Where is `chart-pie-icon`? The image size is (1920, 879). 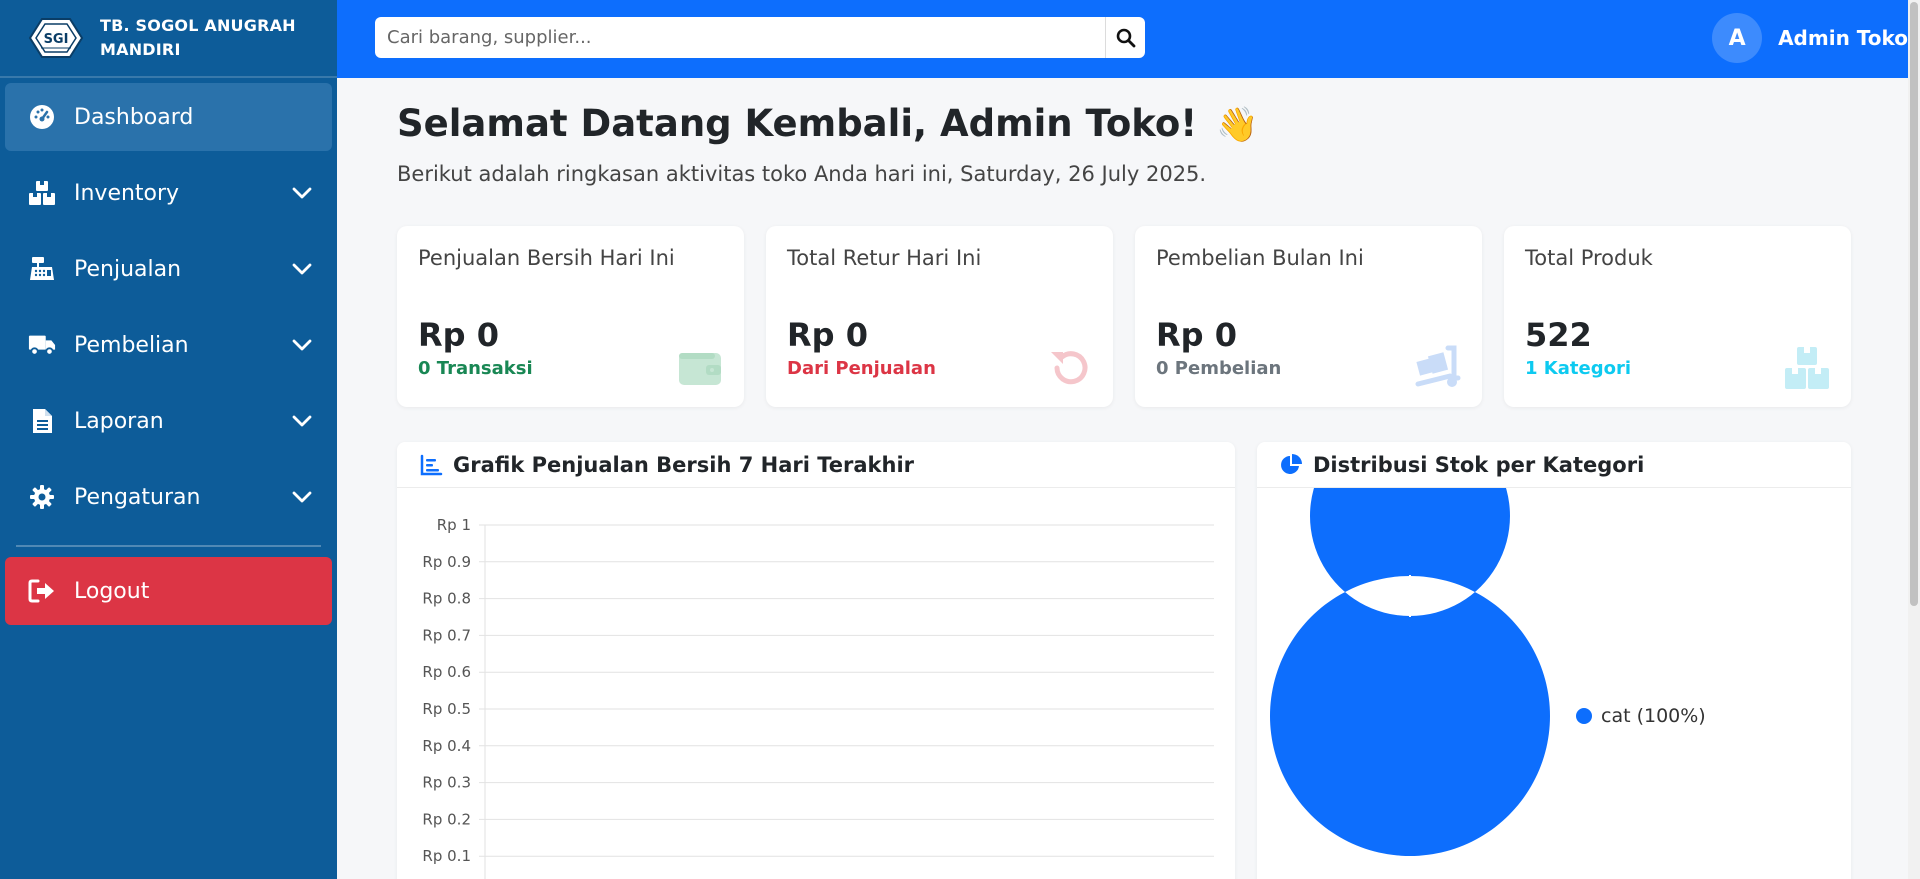 chart-pie-icon is located at coordinates (1291, 463).